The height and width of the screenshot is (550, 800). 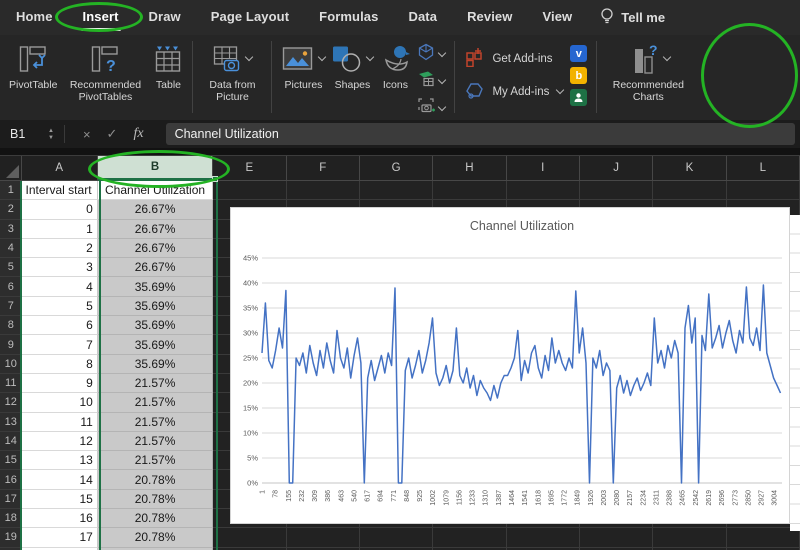 What do you see at coordinates (59, 326) in the screenshot?
I see `cell-A8: 6` at bounding box center [59, 326].